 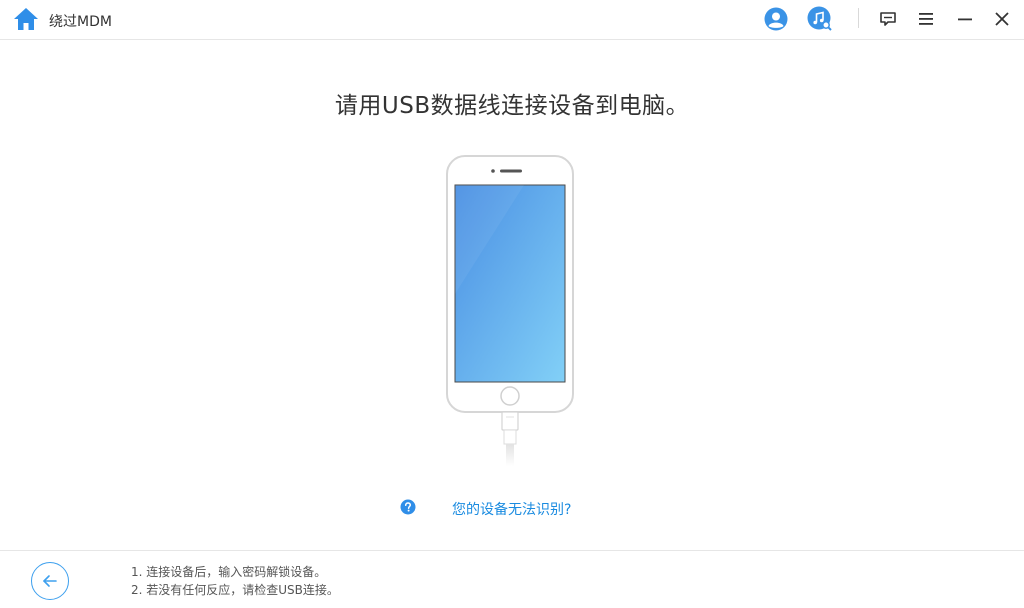 I want to click on device-not-recognized-link: 您的设备无法识别?, so click(x=511, y=509).